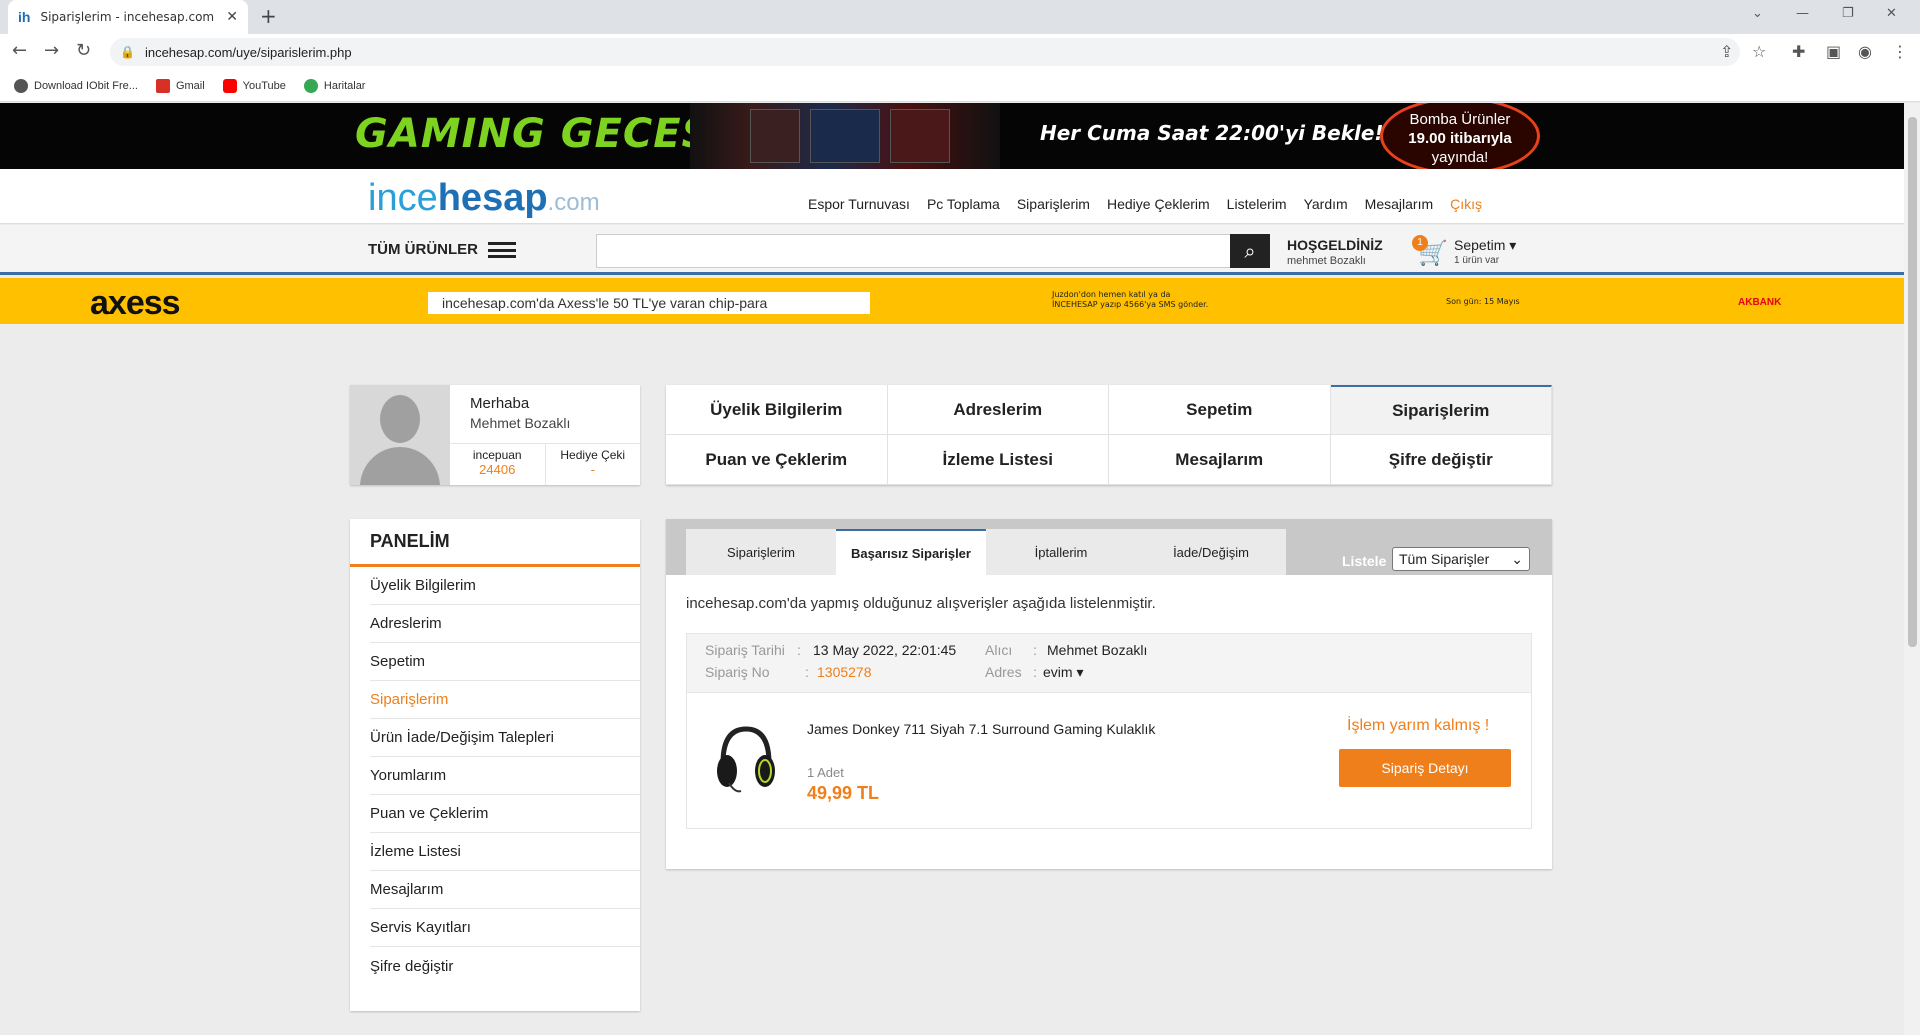 Image resolution: width=1920 pixels, height=1035 pixels. What do you see at coordinates (1335, 252) in the screenshot?
I see `welcome-box: HOŞGELDİNİZ mehmet Bozaklı` at bounding box center [1335, 252].